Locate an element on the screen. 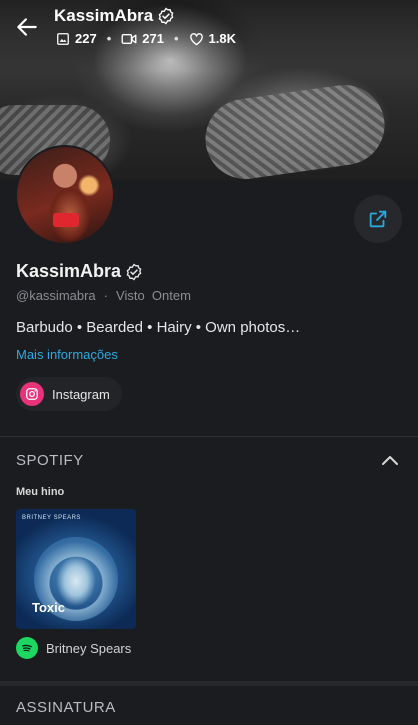 The image size is (418, 725). photos-count: 227 is located at coordinates (86, 38).